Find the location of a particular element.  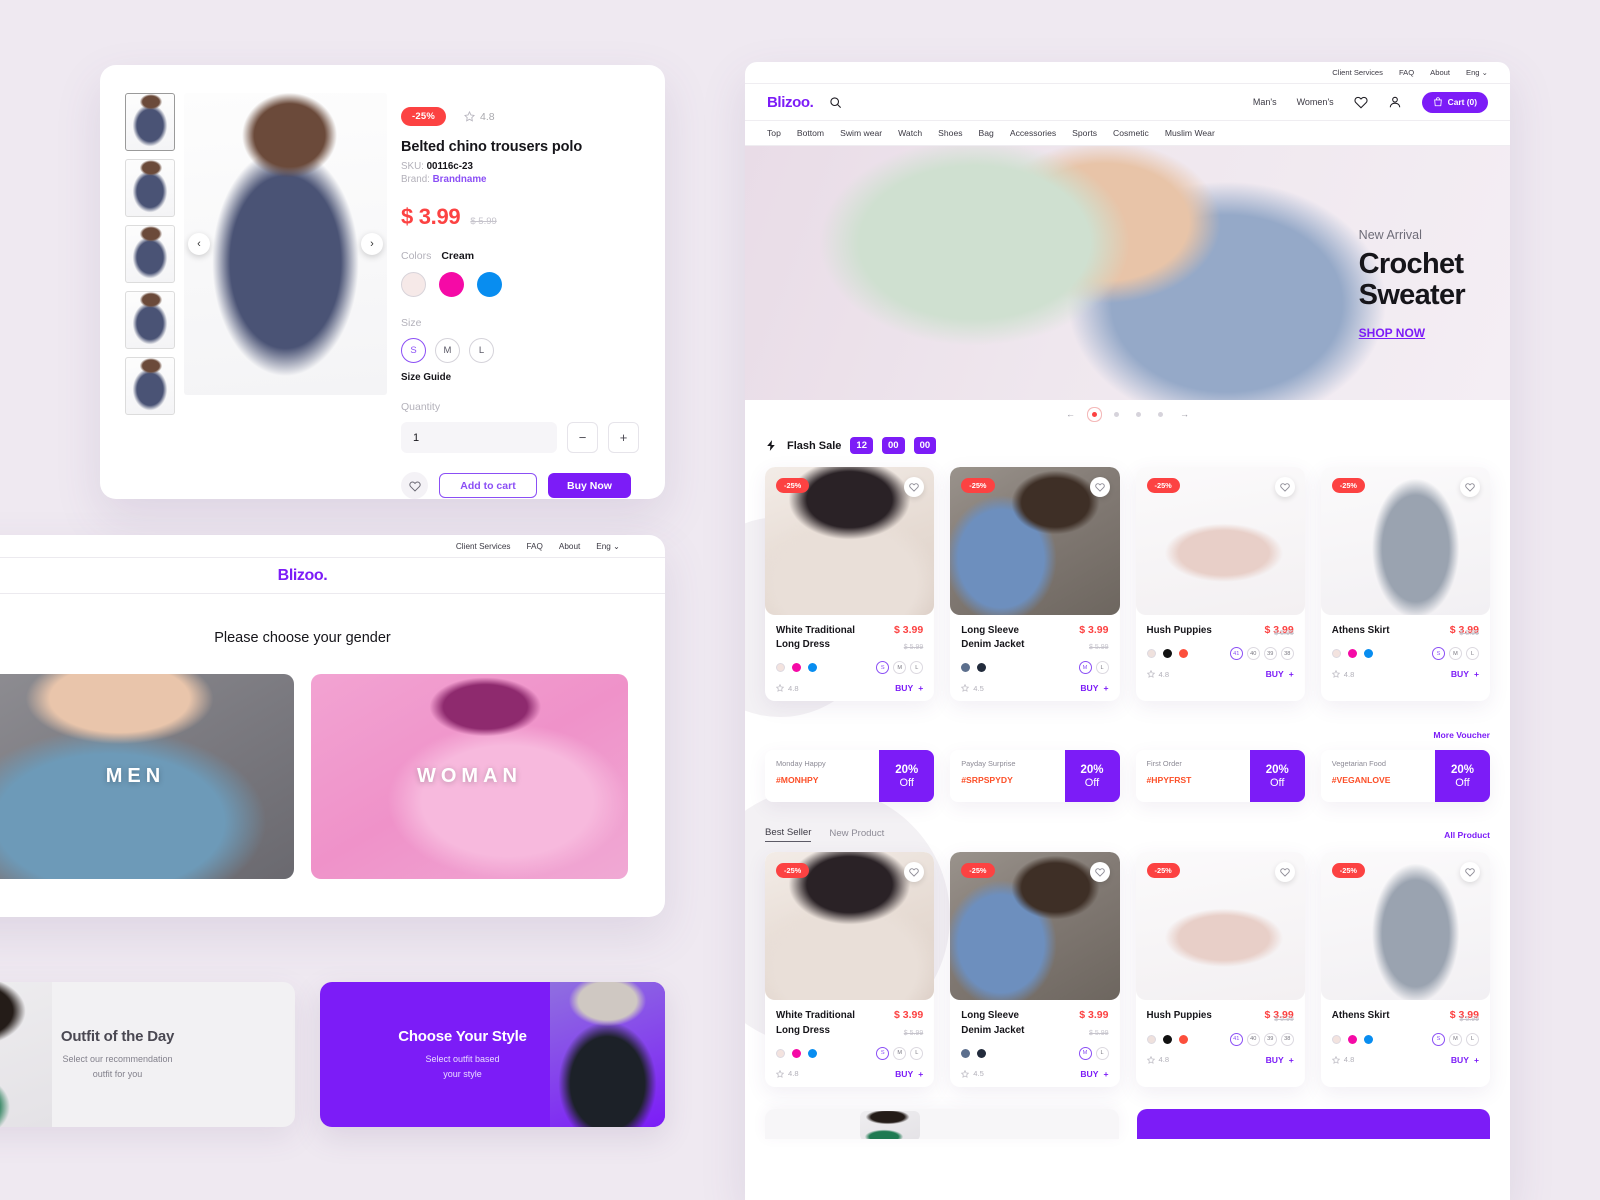

category-cosmetic: Cosmetic is located at coordinates (1131, 133).